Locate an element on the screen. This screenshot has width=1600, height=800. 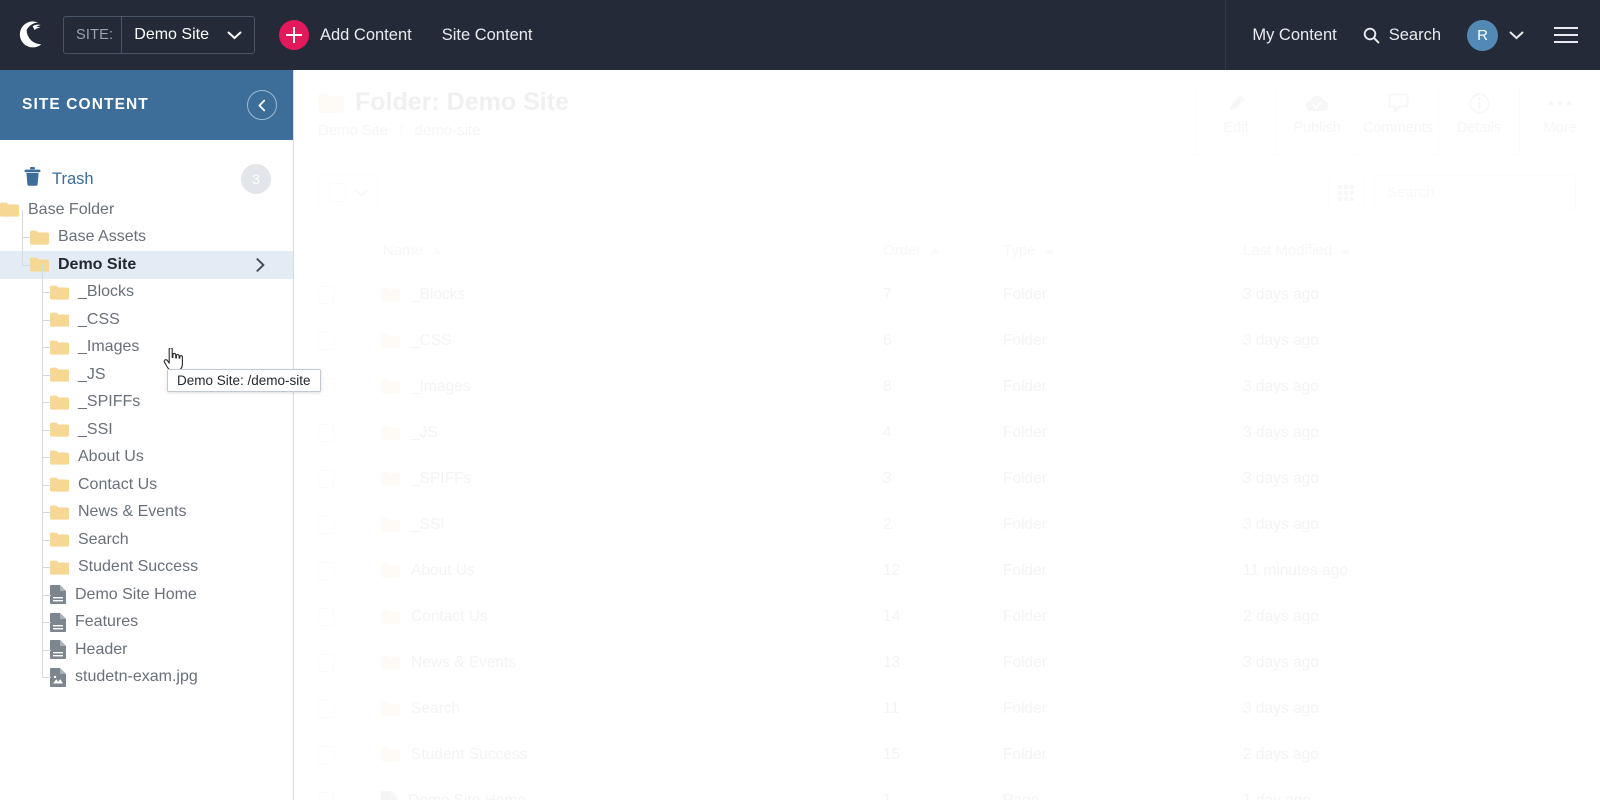
tree-node-about-us: About Us is located at coordinates (146, 458).